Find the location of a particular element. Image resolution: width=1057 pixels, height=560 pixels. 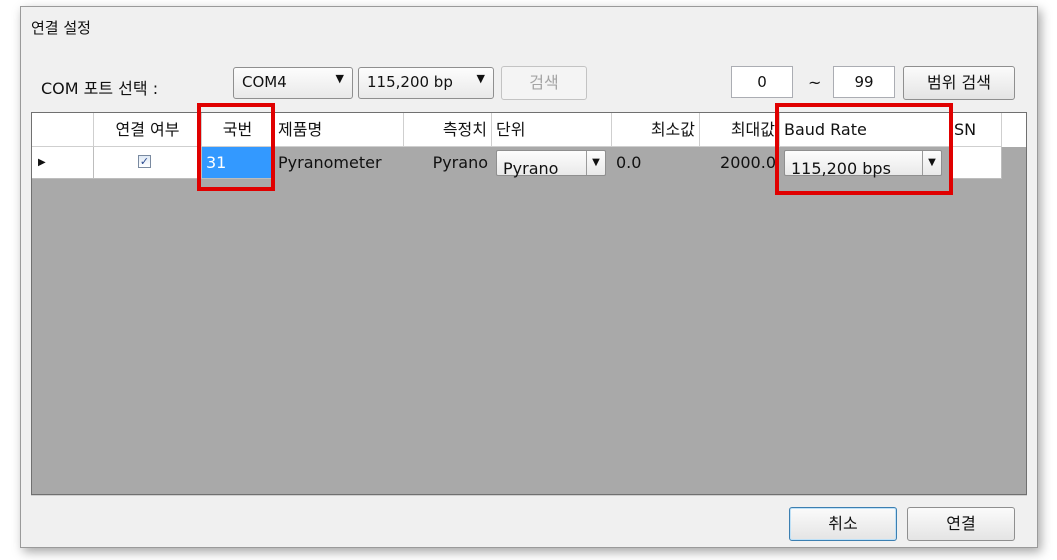

unit-value: Pyrano is located at coordinates (531, 168).